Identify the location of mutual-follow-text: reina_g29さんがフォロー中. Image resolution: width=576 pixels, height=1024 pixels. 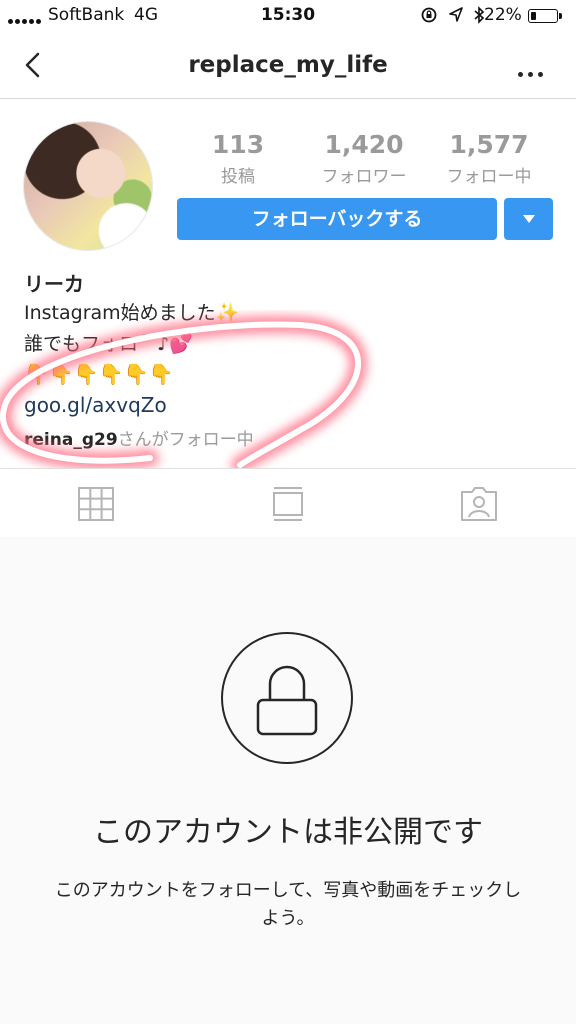
(139, 437).